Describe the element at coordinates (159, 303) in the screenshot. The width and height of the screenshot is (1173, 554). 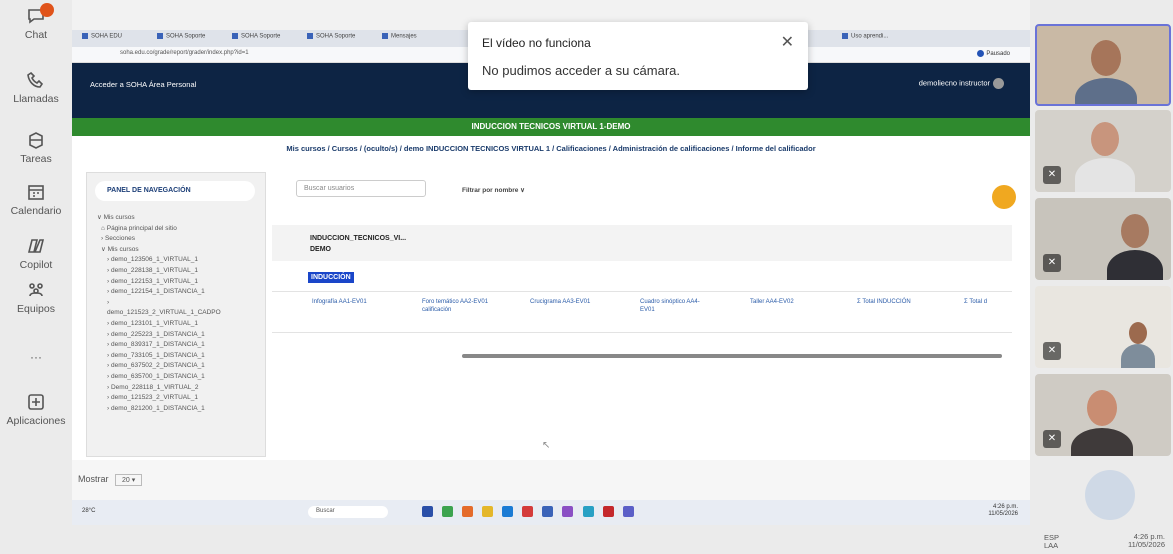
I see `nav-item: ›` at that location.